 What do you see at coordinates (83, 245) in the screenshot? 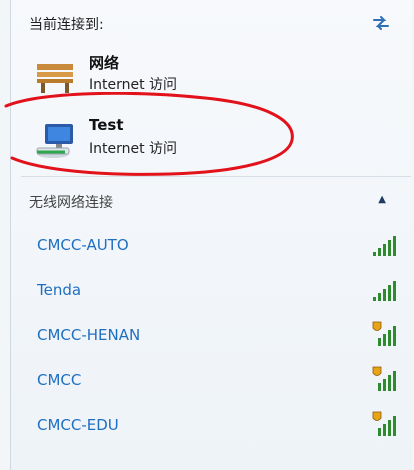
I see `network-name: CMCC-AUTO` at bounding box center [83, 245].